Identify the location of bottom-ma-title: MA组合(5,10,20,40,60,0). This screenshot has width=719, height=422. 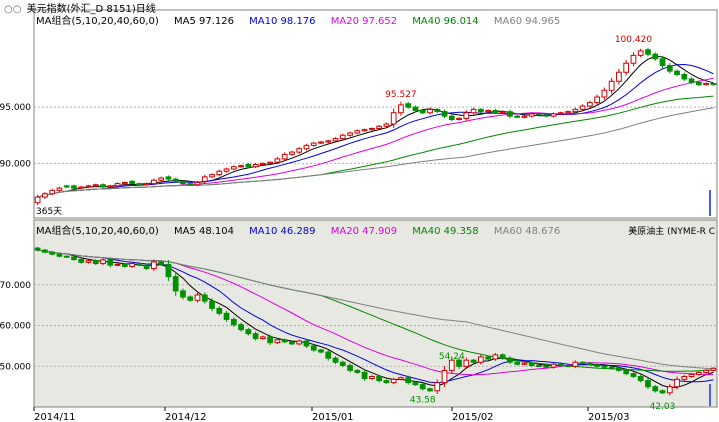
(97, 231).